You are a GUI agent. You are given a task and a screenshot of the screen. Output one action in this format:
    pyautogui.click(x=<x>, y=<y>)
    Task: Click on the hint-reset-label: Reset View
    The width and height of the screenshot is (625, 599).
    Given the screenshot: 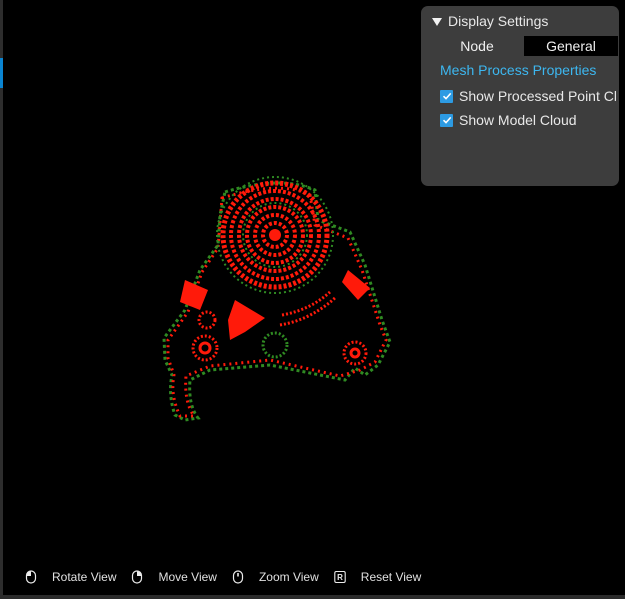 What is the action you would take?
    pyautogui.click(x=391, y=577)
    